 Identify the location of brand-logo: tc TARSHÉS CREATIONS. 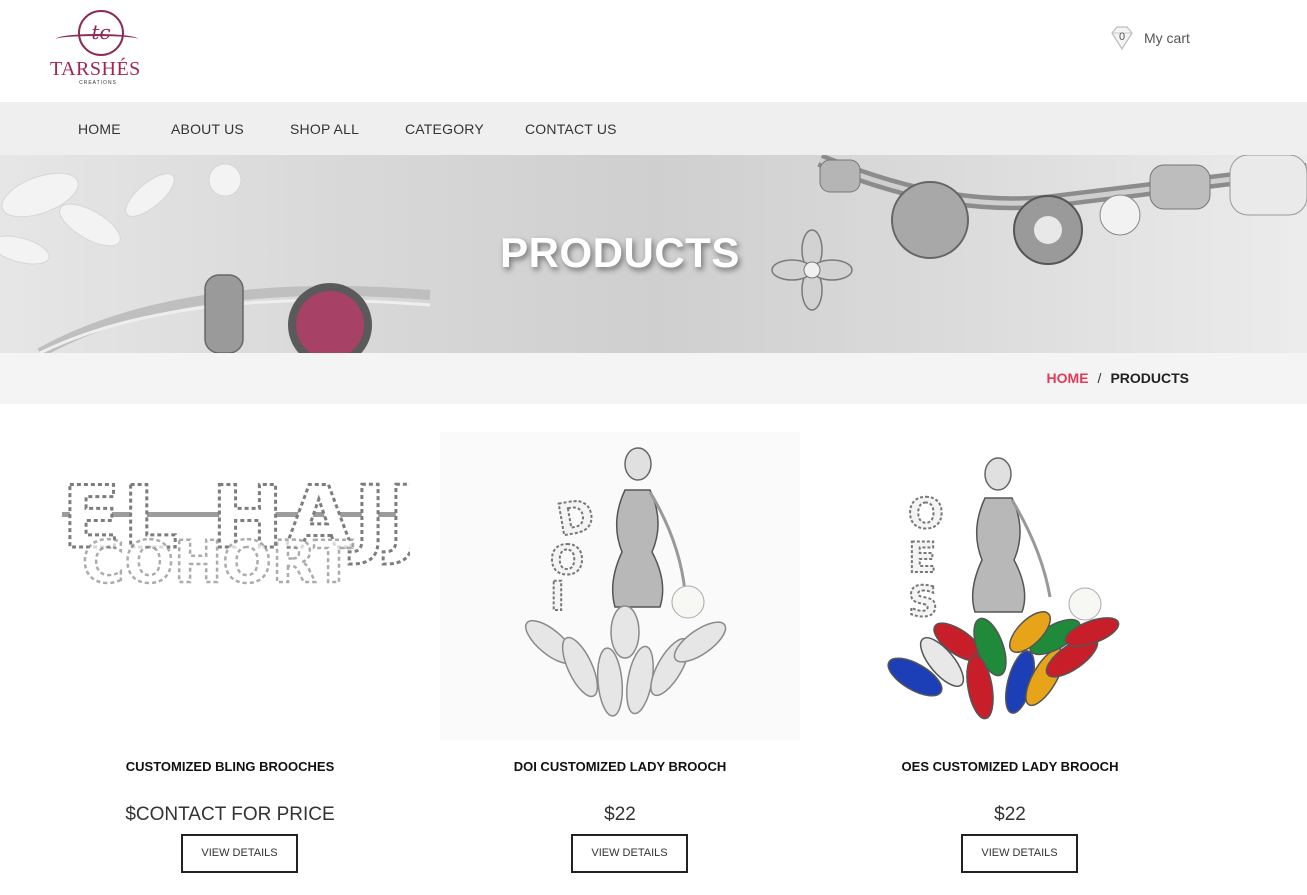
(95, 48).